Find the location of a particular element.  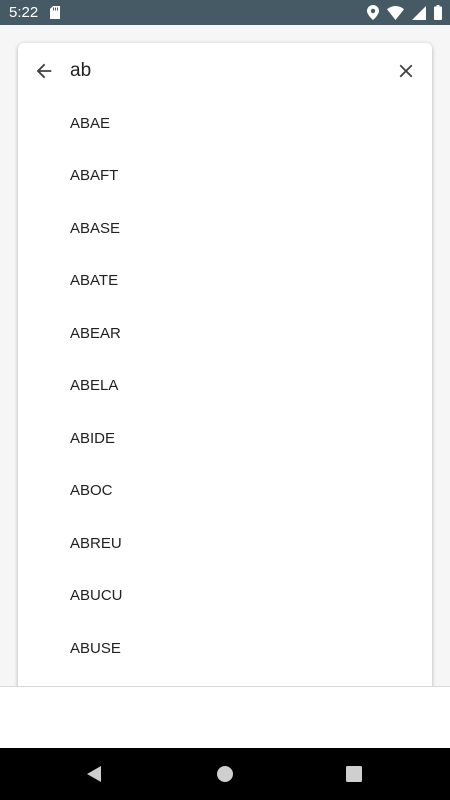

signal-icon is located at coordinates (419, 12).